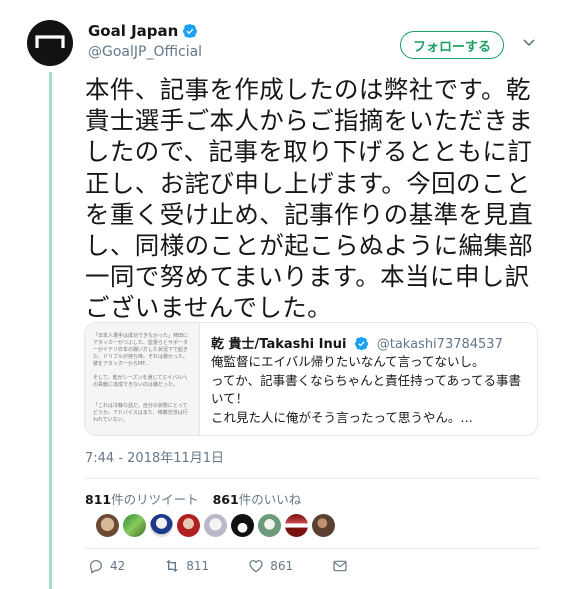 This screenshot has height=589, width=570. I want to click on chevron-down-icon, so click(529, 43).